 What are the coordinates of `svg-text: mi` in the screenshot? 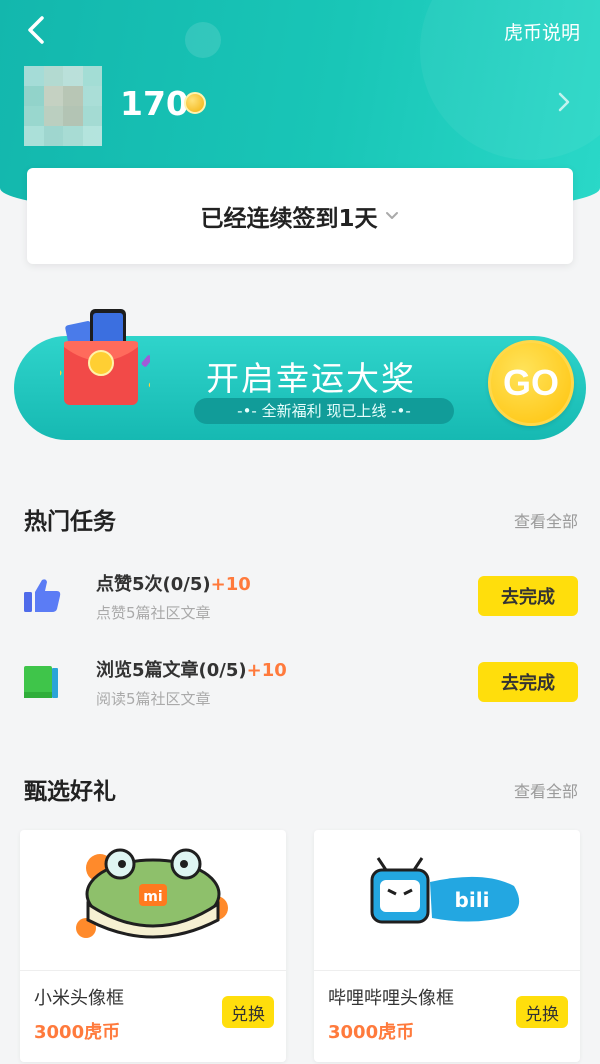 It's located at (152, 897).